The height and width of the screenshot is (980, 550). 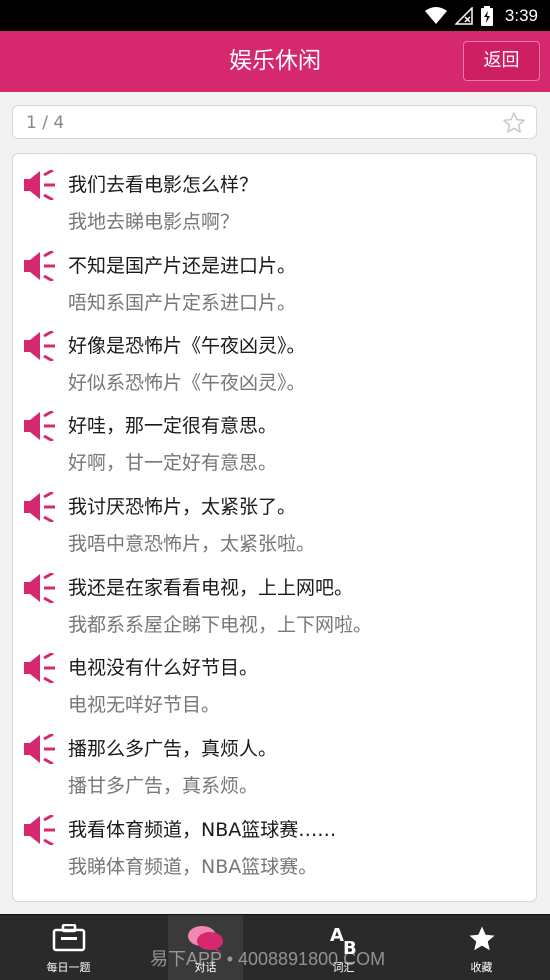 I want to click on dialog-item: 我还是在家看看电视，上上网吧。 我都系系屋企睇下电视，上下网啦。, so click(x=274, y=603).